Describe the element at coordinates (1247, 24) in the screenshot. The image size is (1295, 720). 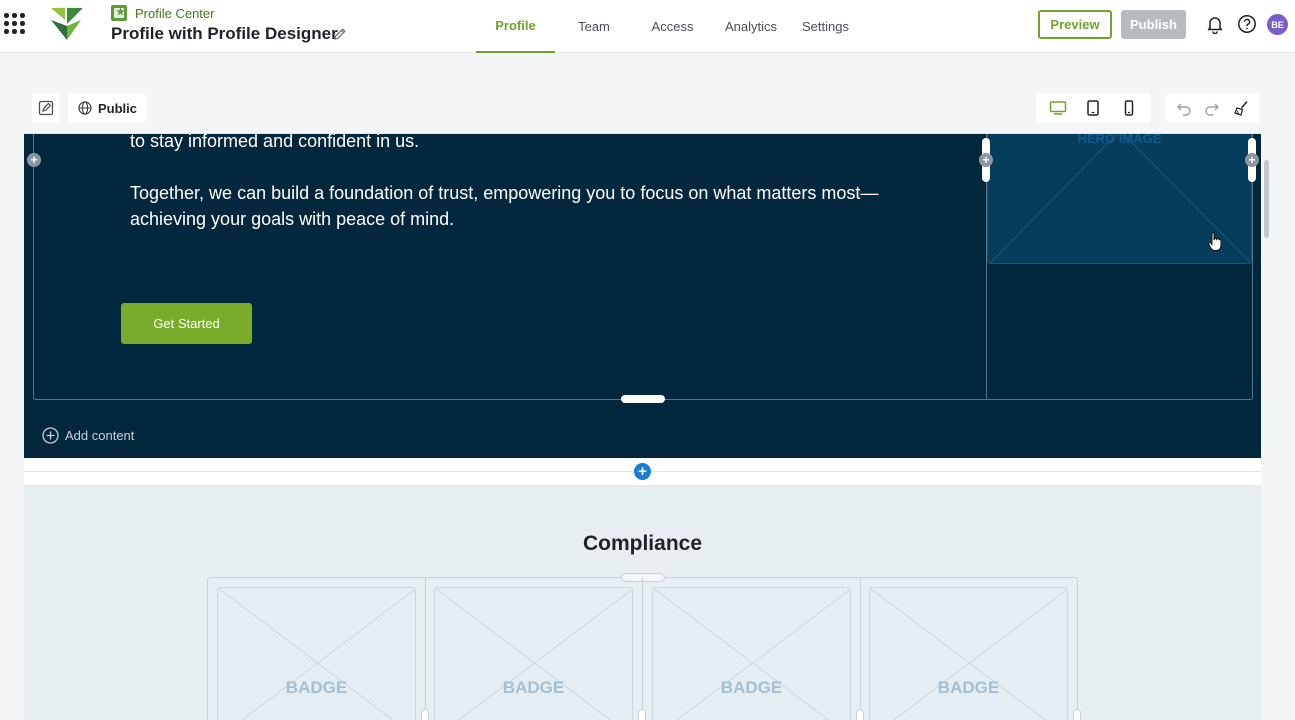
I see `help-icon` at that location.